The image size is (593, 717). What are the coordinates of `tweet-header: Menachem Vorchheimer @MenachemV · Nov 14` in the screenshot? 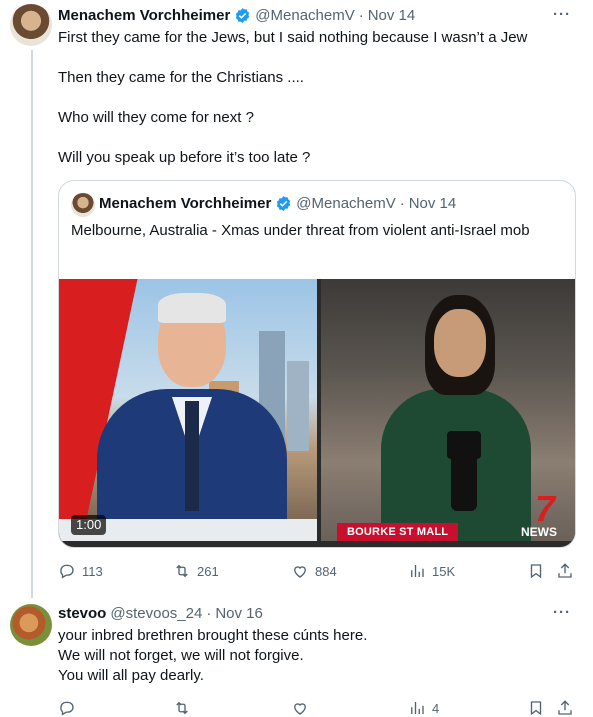 It's located at (236, 15).